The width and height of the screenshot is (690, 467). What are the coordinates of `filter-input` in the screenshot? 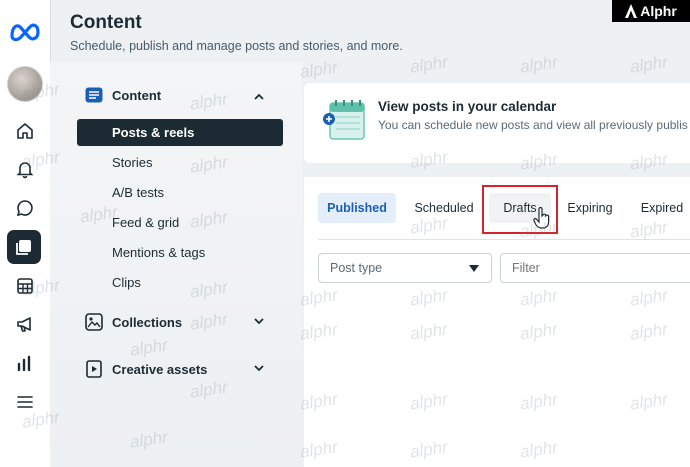 It's located at (595, 268).